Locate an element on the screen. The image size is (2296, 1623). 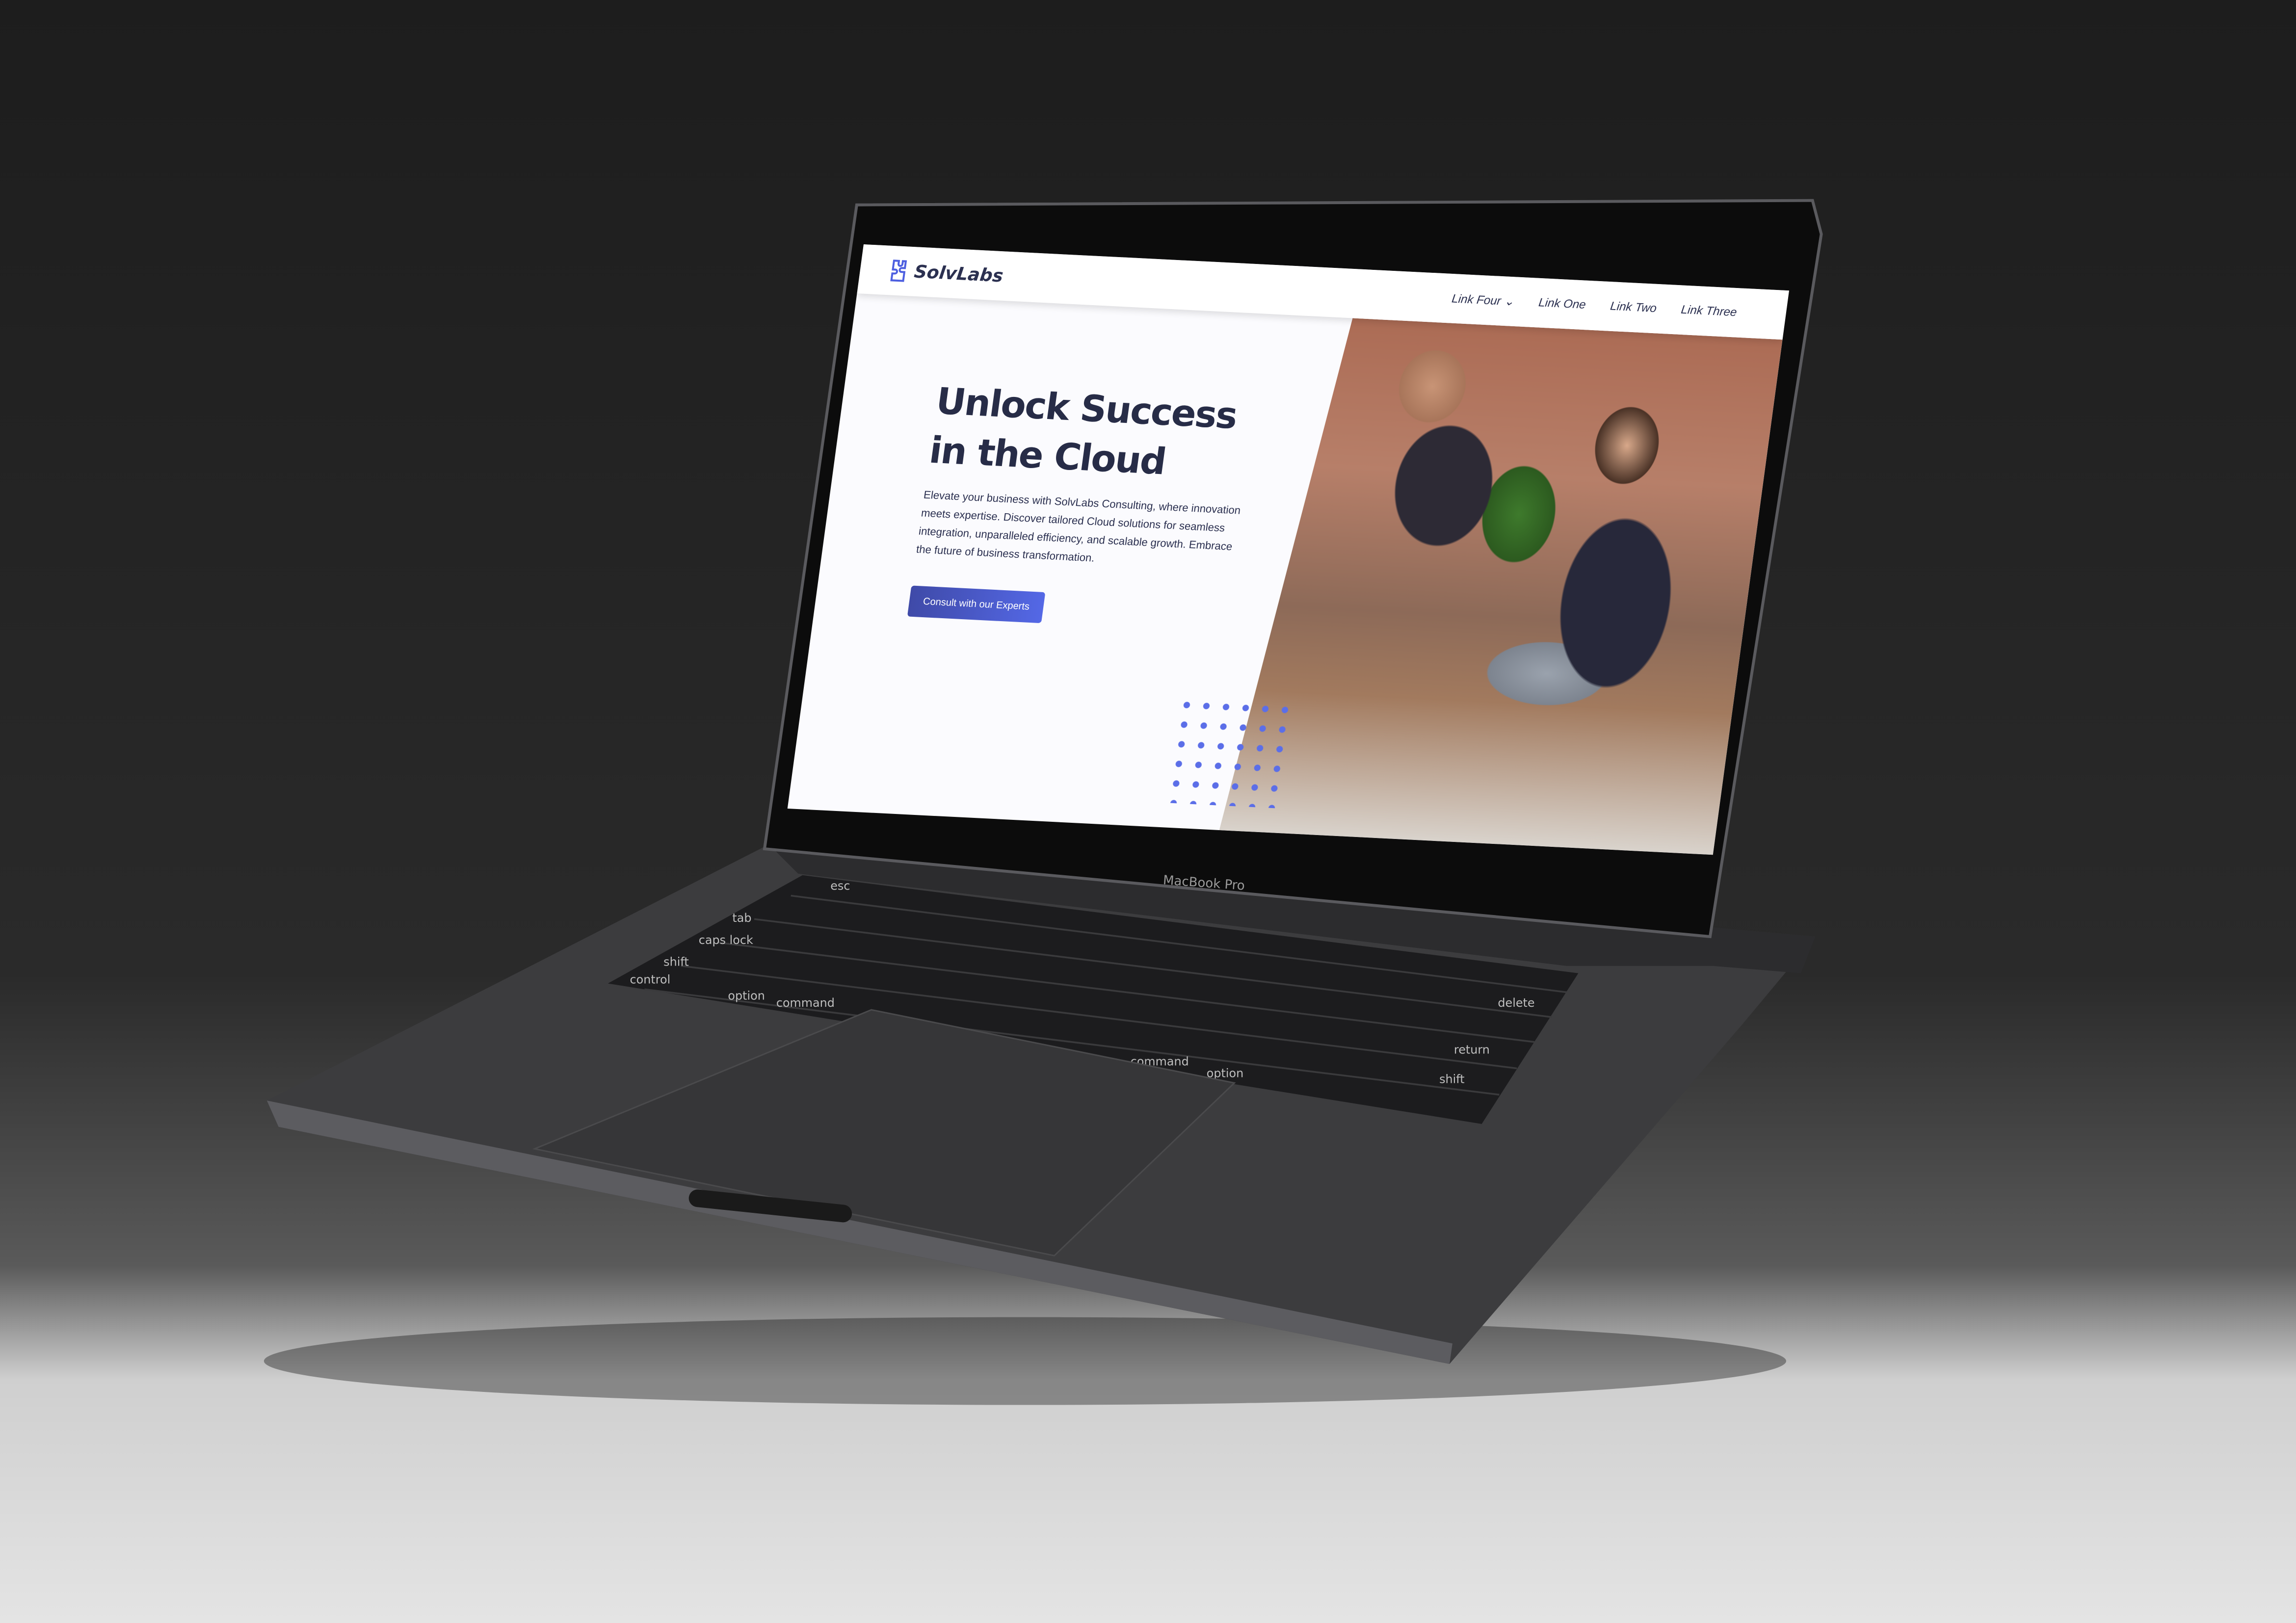
key-delete: delete is located at coordinates (1516, 1003).